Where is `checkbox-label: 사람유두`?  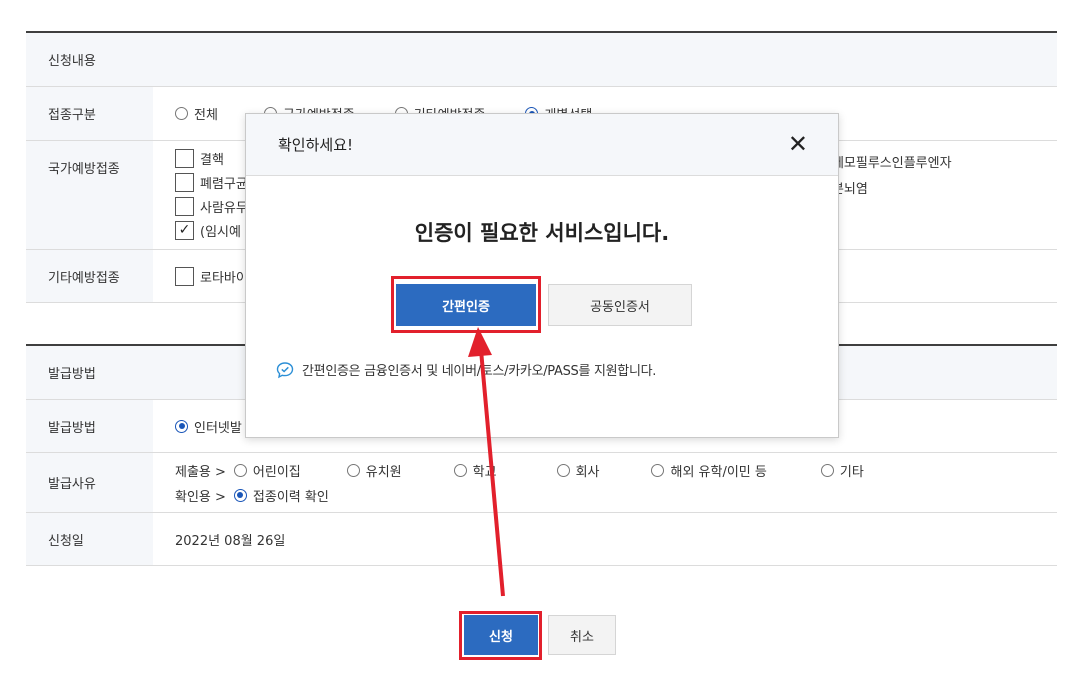 checkbox-label: 사람유두 is located at coordinates (224, 208).